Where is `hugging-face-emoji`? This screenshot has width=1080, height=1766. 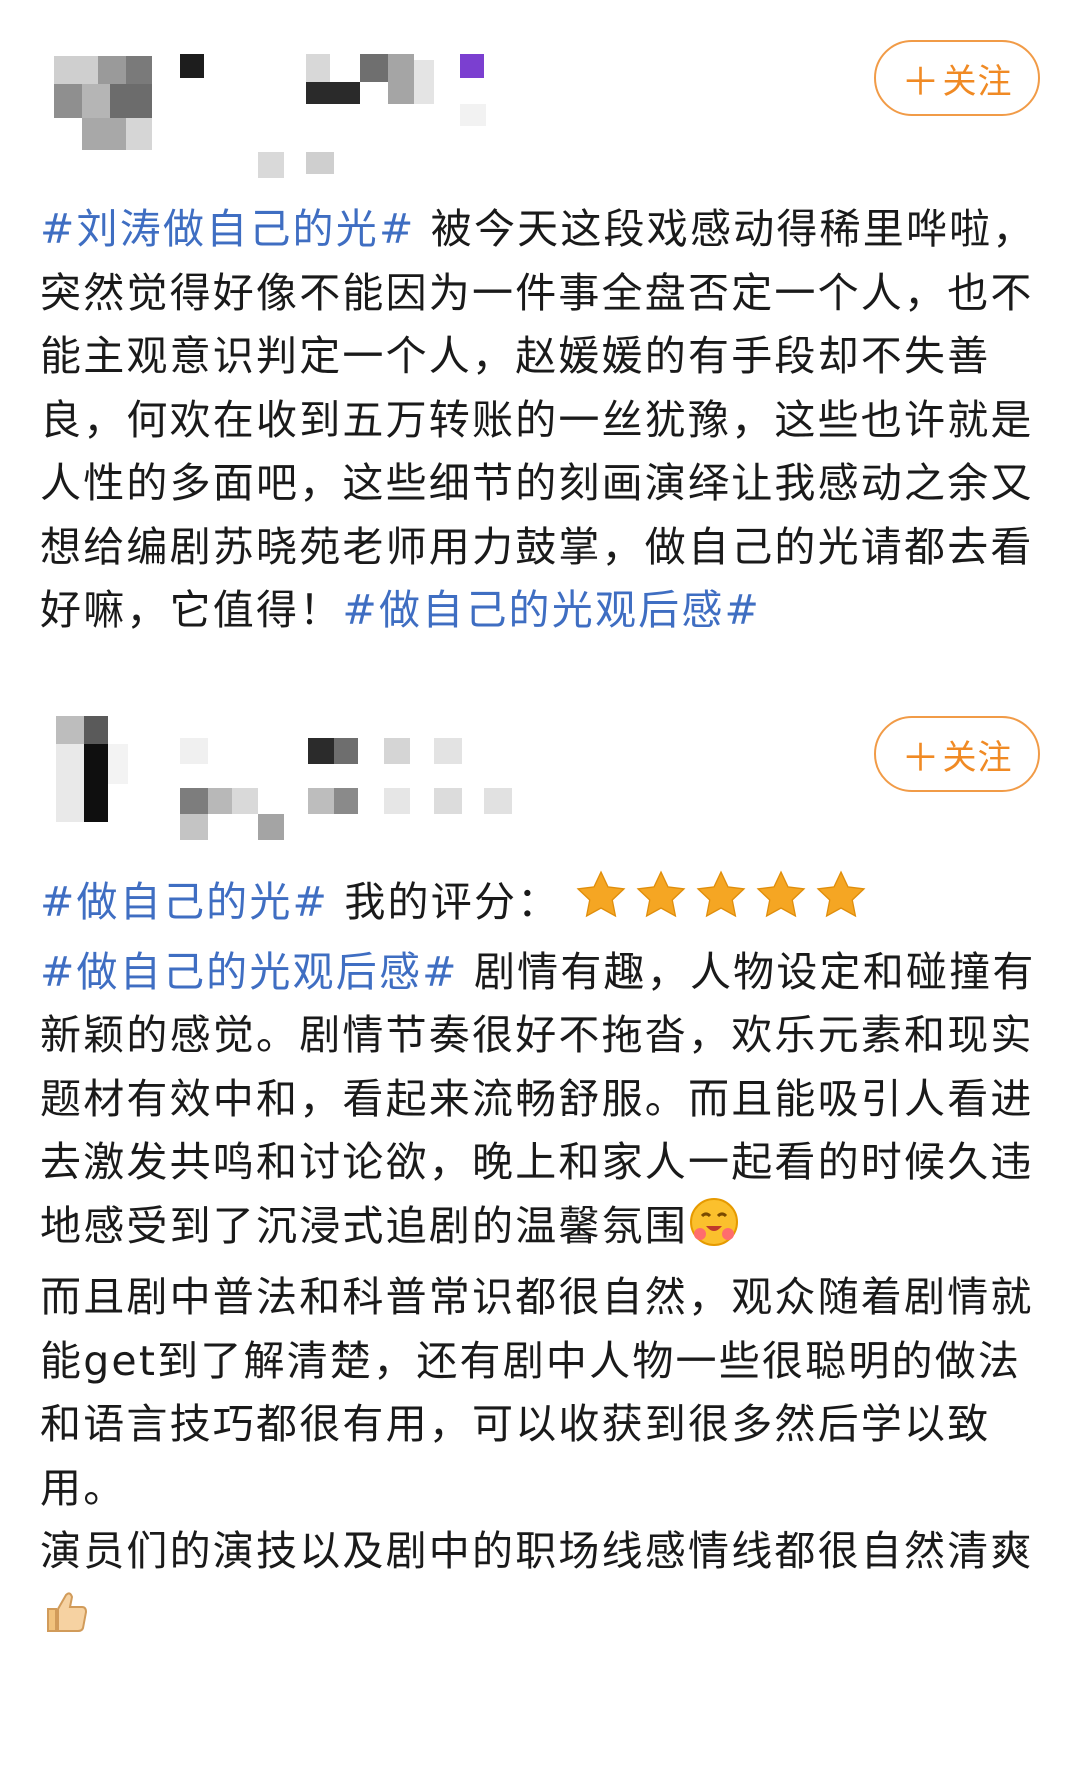
hugging-face-emoji is located at coordinates (714, 1231).